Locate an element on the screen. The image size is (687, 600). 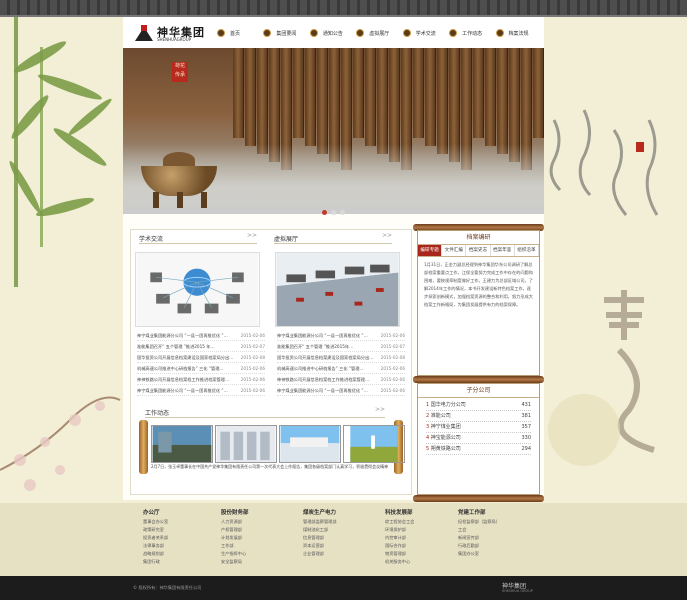
footer-link: 工会 is located at coordinates (496, 530).